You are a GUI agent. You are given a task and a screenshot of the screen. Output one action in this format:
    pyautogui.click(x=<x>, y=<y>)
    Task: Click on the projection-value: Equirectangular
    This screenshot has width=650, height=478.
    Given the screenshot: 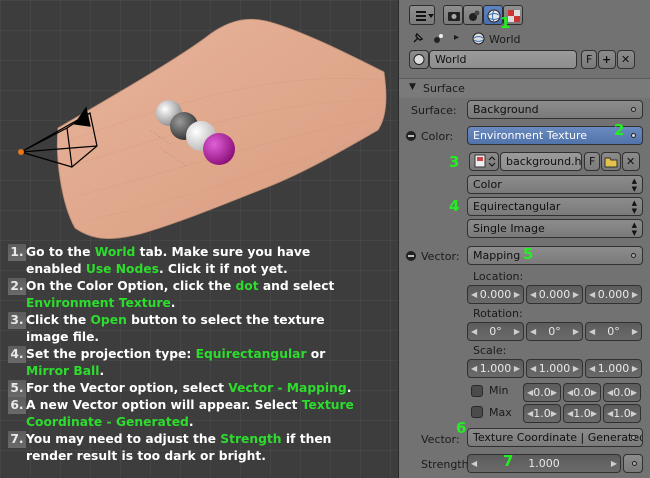 What is the action you would take?
    pyautogui.click(x=517, y=206)
    